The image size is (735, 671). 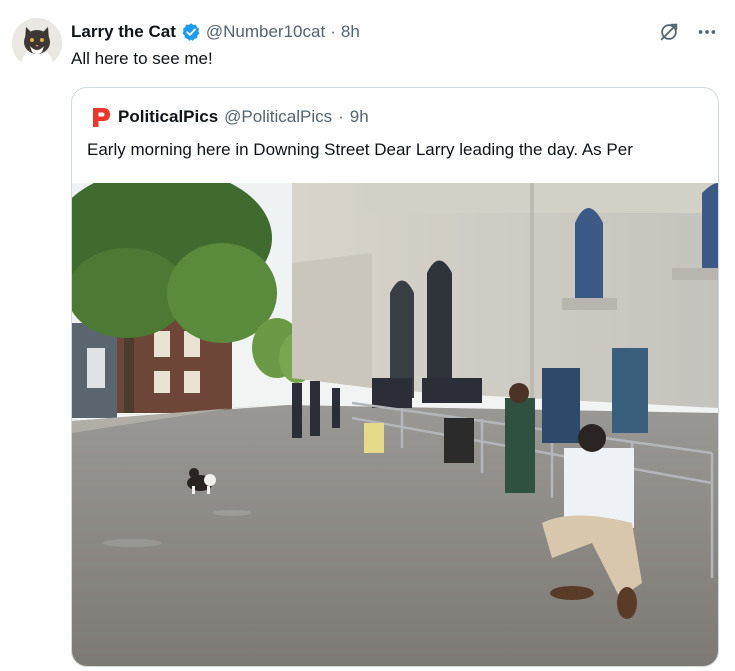 I want to click on tweet-header: Larry the Cat @Number10cat · 8h, so click(x=215, y=32).